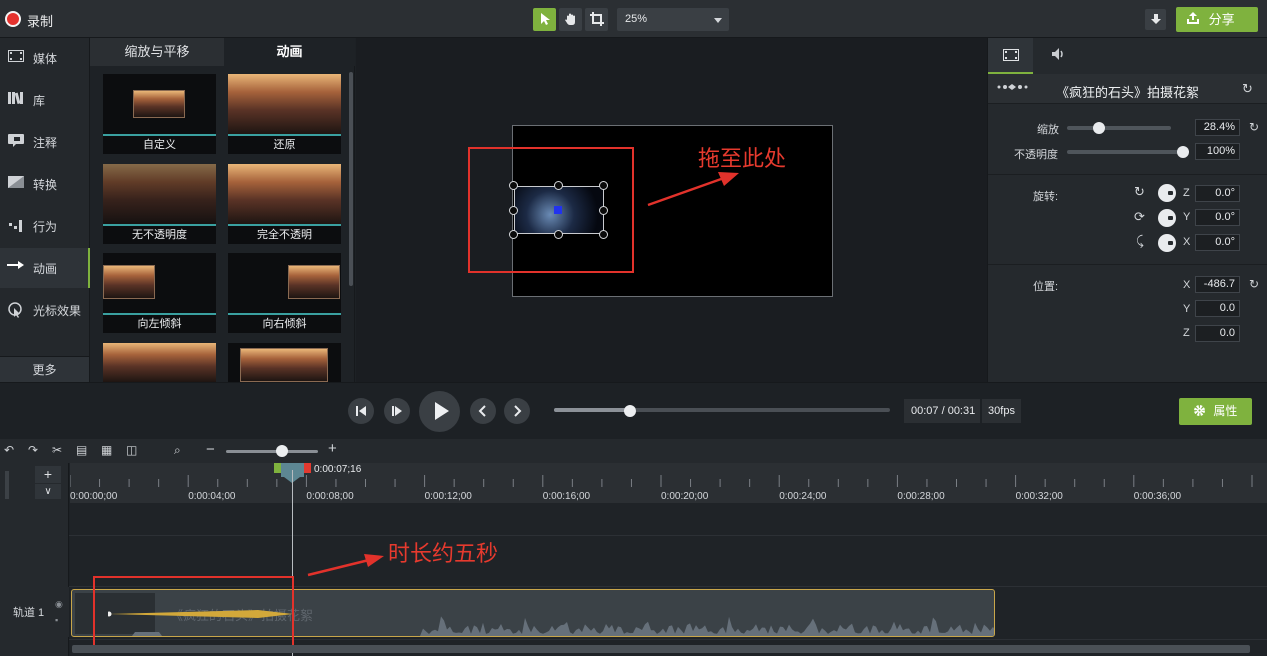 The width and height of the screenshot is (1267, 656). I want to click on preset-tilt-right: 向右倾斜, so click(284, 293).